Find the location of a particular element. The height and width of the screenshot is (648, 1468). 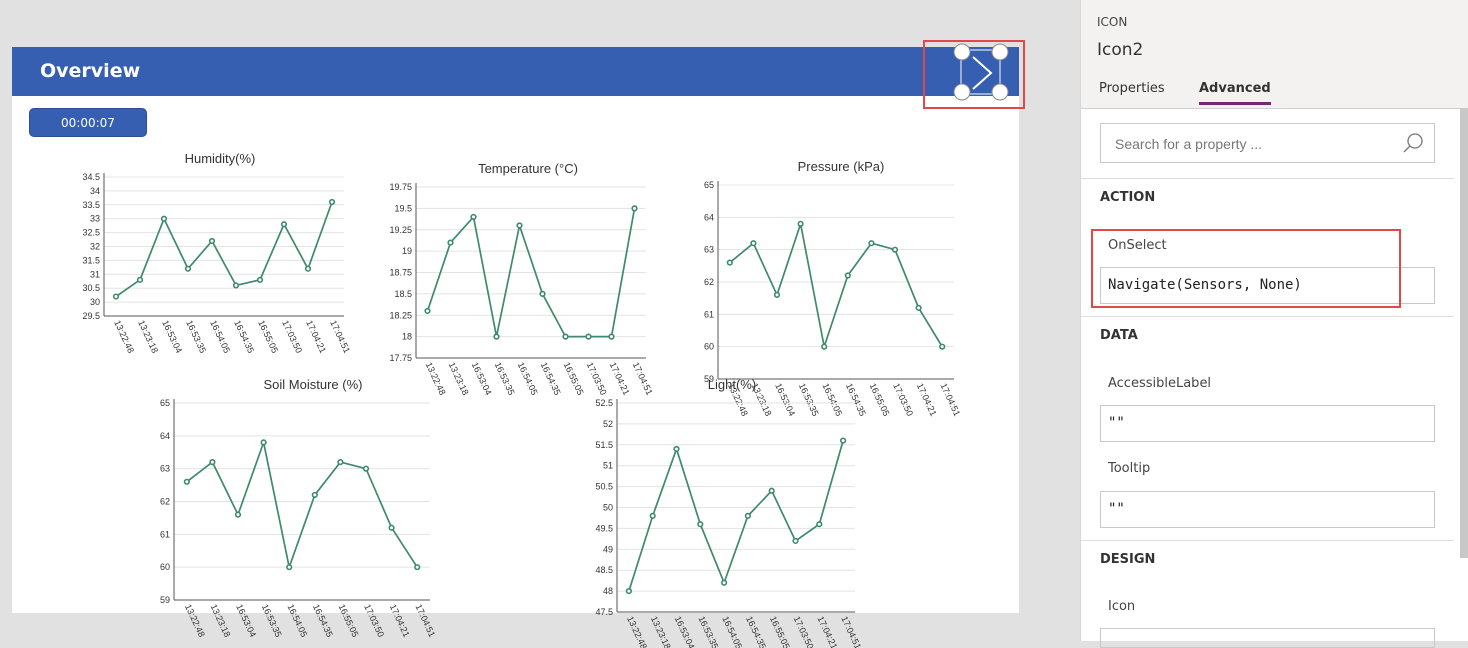

y-tick-label: 30.5 is located at coordinates (91, 288).